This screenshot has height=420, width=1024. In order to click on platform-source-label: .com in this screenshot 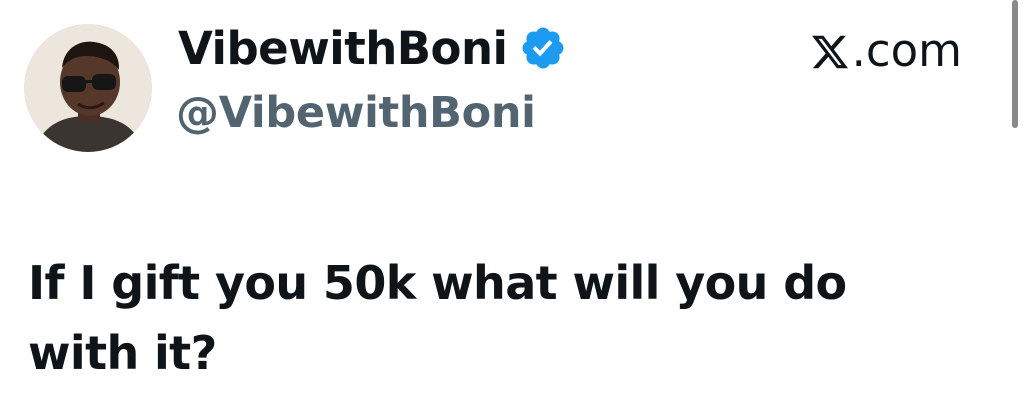, I will do `click(886, 50)`.